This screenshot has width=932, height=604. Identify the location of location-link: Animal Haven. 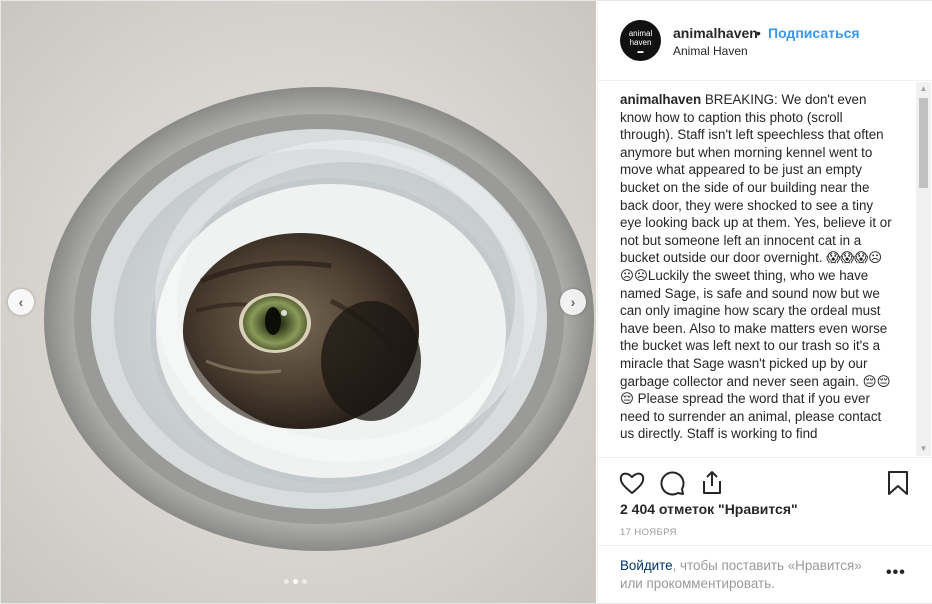
(710, 51).